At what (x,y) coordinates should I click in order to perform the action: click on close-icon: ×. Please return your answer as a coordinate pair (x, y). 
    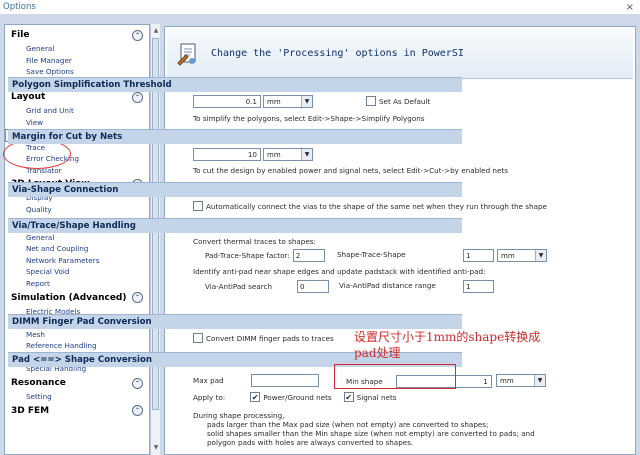
    Looking at the image, I should click on (630, 7).